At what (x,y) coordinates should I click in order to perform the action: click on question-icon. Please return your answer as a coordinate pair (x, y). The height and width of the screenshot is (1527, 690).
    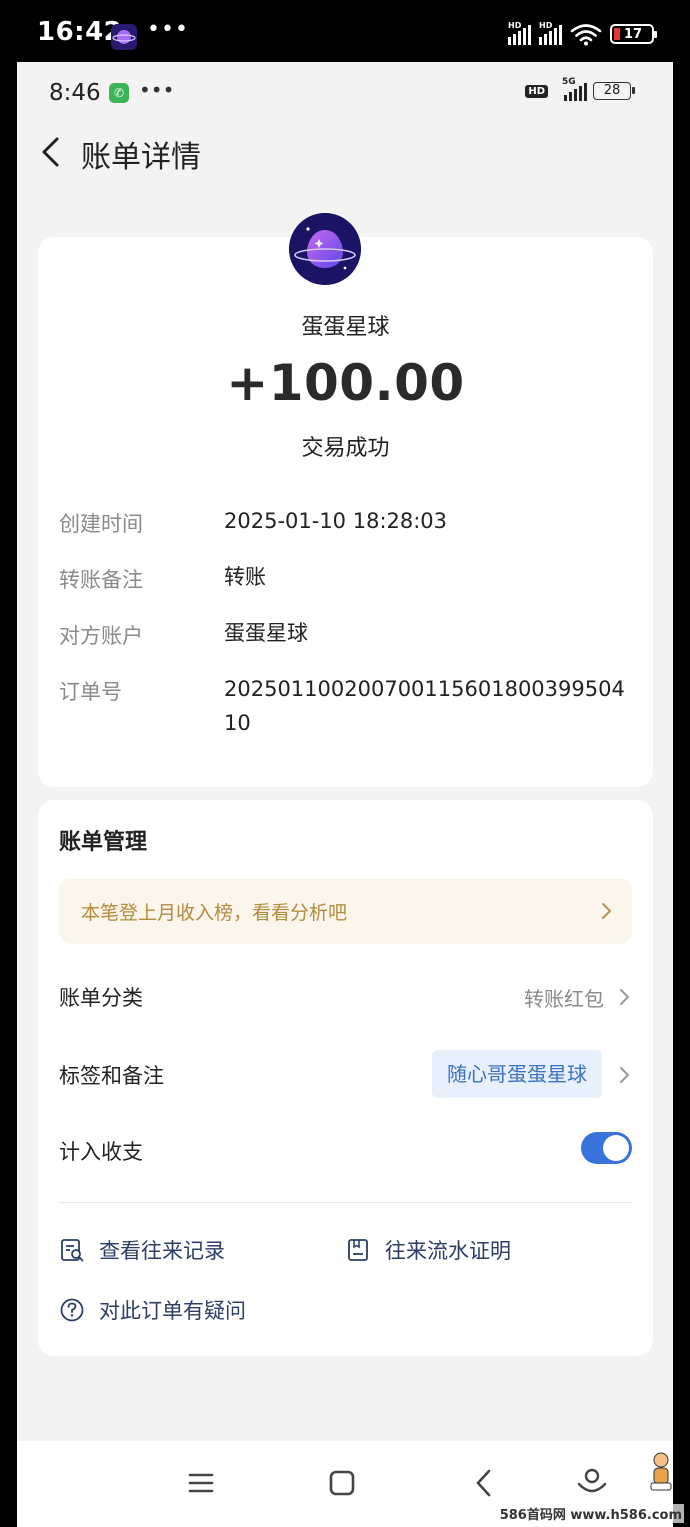
    Looking at the image, I should click on (72, 1310).